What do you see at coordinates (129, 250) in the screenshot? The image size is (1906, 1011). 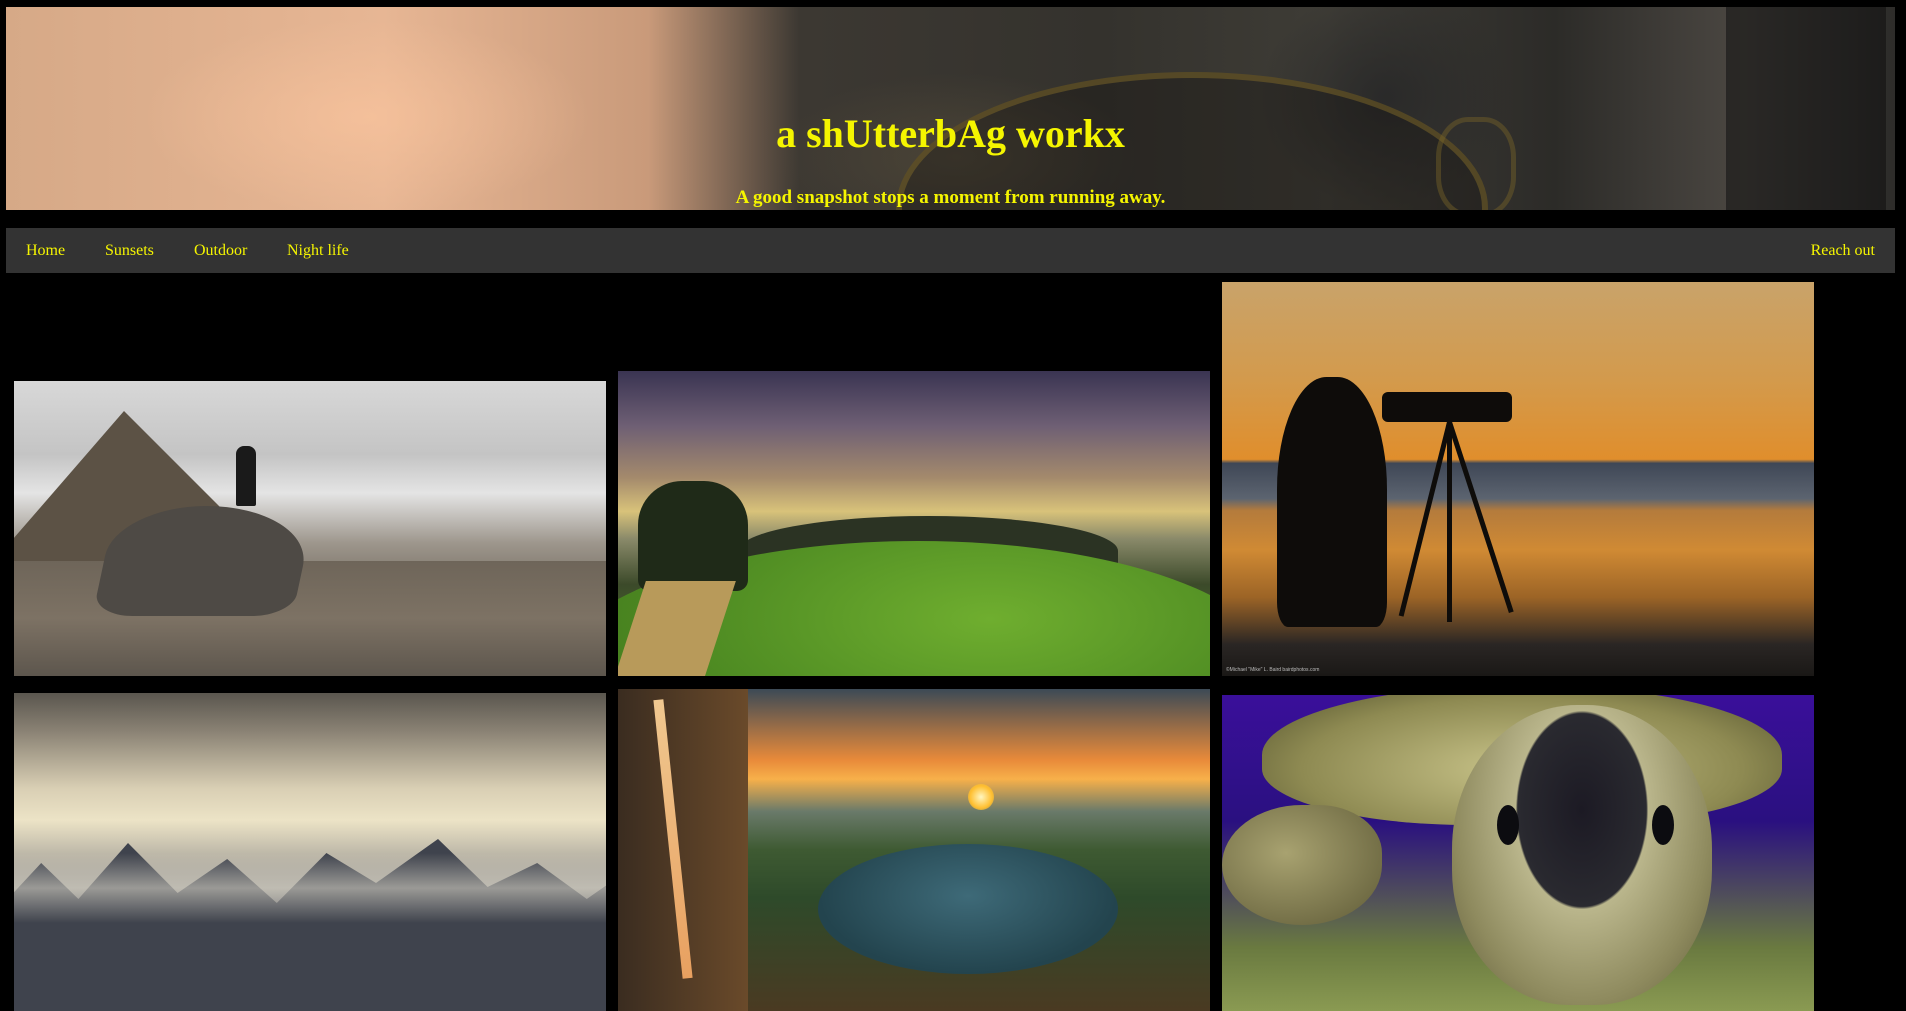 I see `nav-sunsets-link: Sunsets` at bounding box center [129, 250].